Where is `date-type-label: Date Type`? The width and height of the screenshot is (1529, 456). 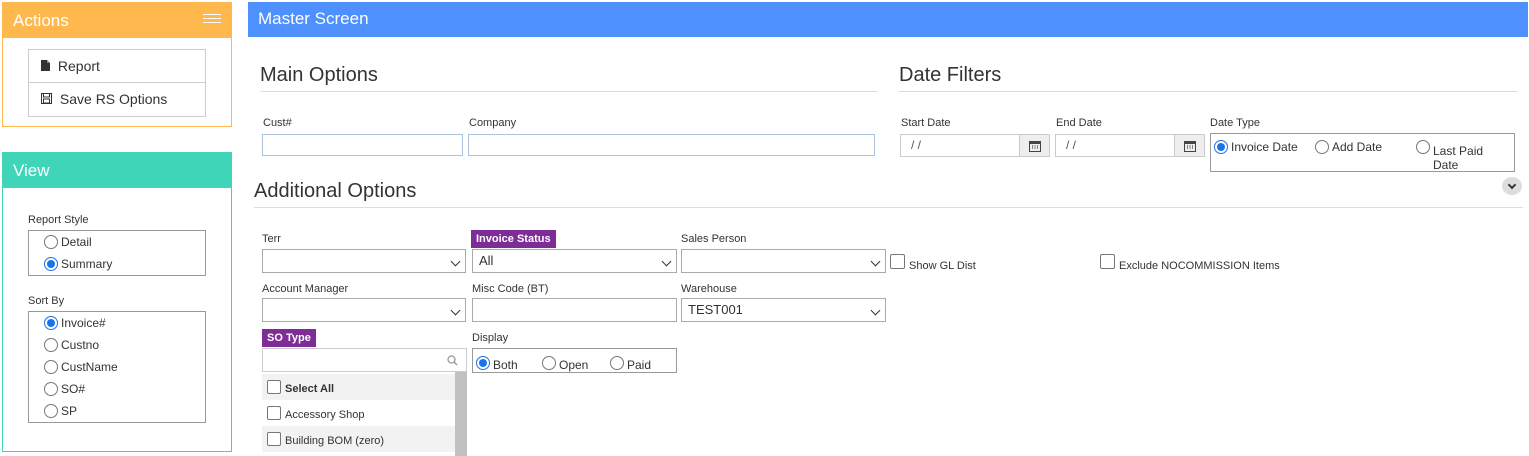 date-type-label: Date Type is located at coordinates (1235, 123).